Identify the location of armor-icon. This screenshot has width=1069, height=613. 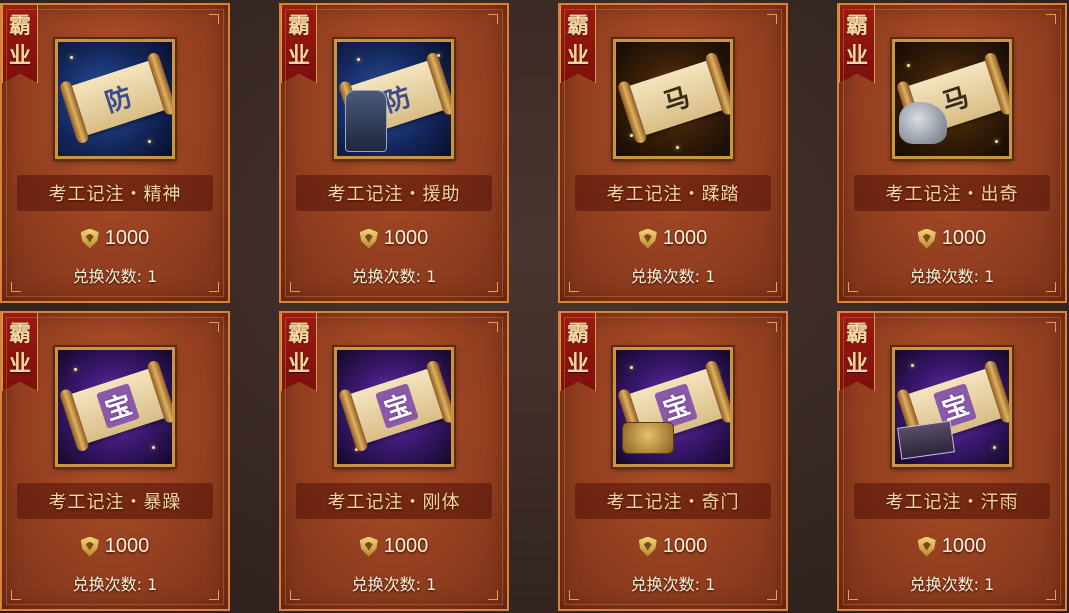
(366, 121).